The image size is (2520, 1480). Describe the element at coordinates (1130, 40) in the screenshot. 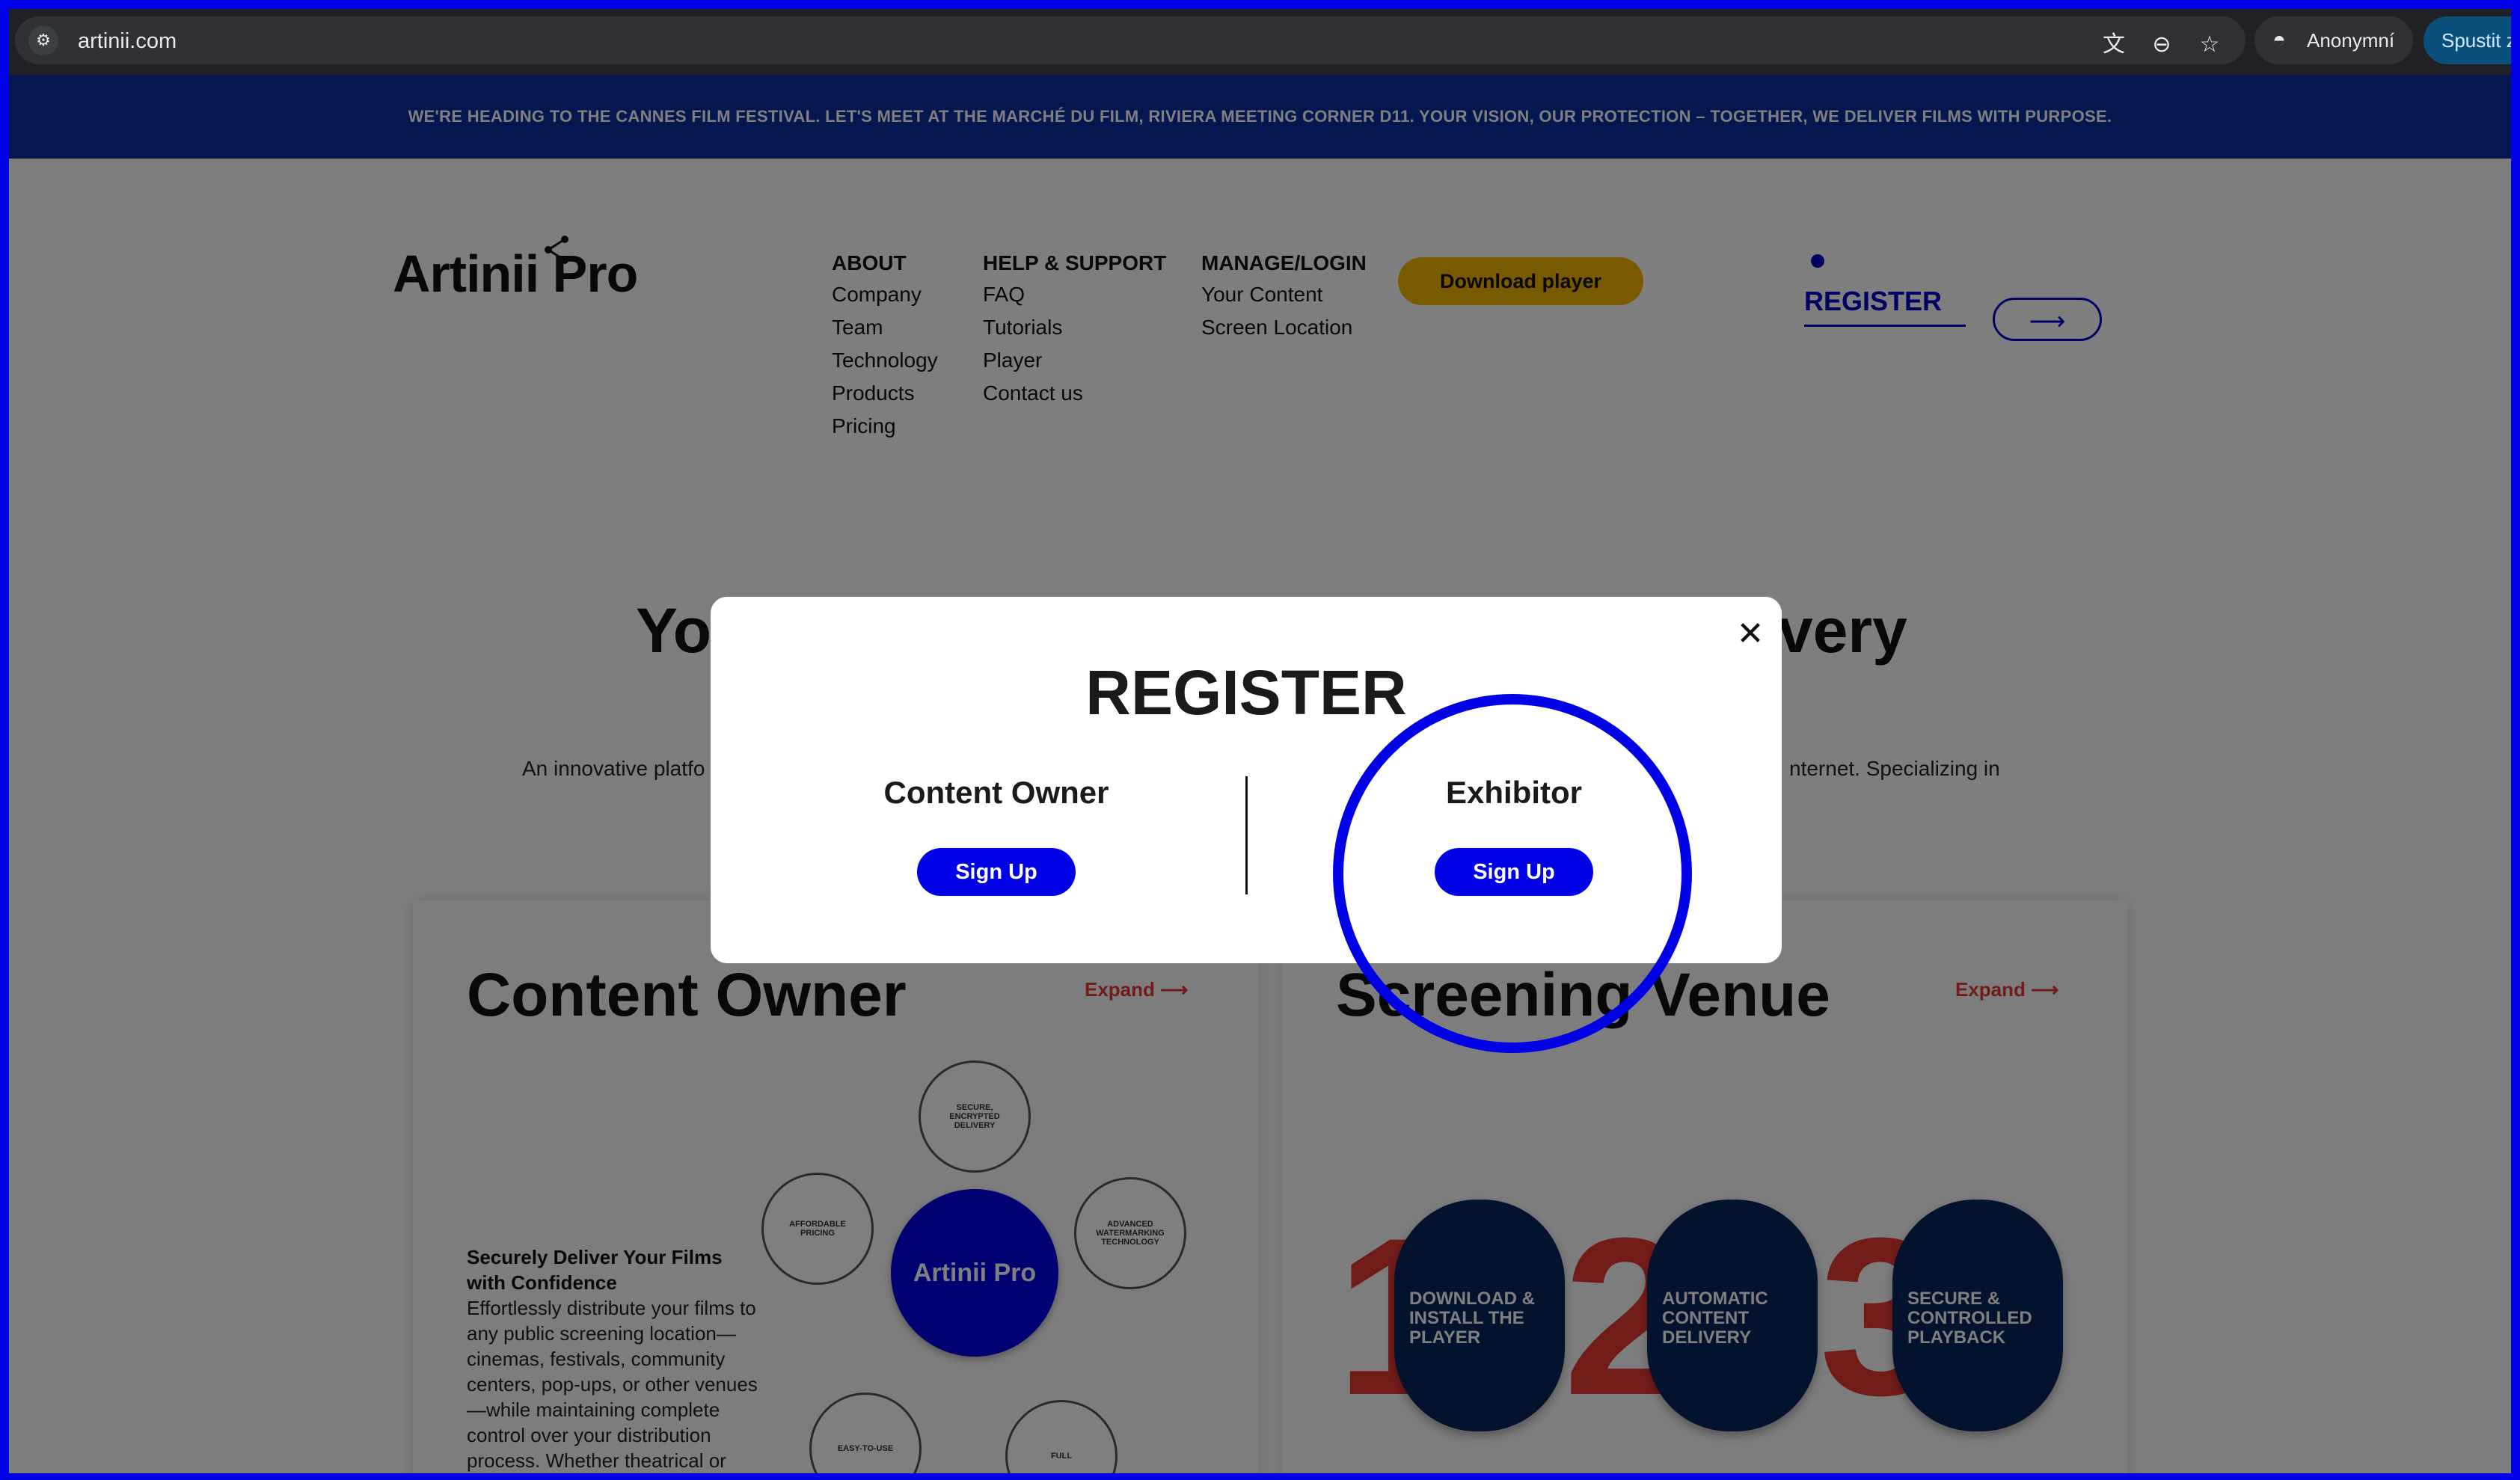

I see `address-bar: ⚙ artinii.com 文 ⊖ ☆` at that location.